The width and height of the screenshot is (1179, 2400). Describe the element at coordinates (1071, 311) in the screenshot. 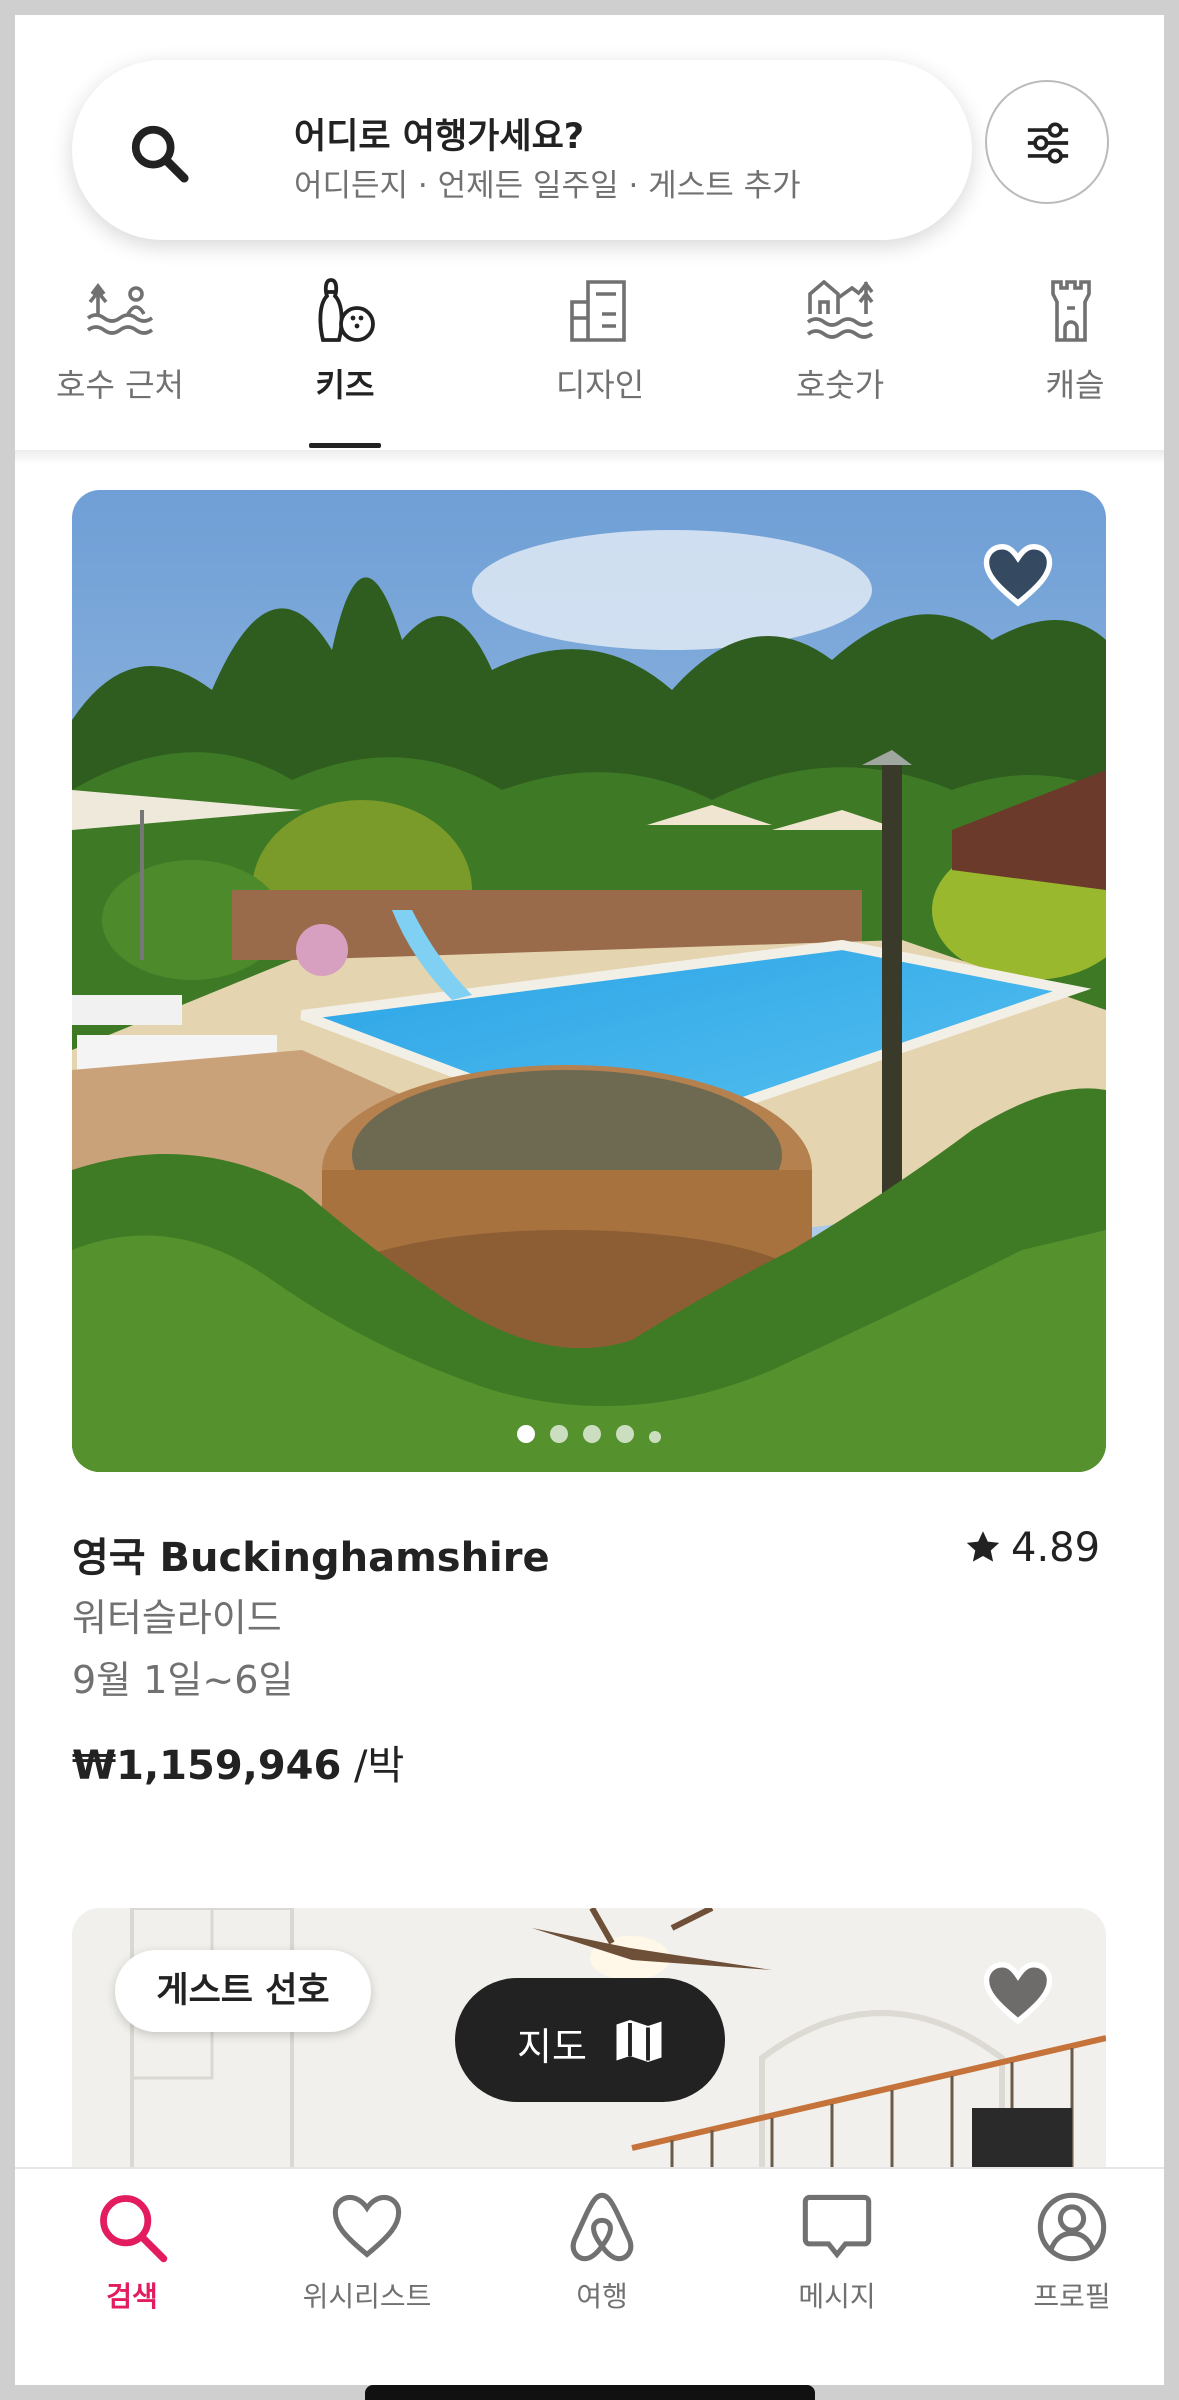

I see `castle-icon` at that location.